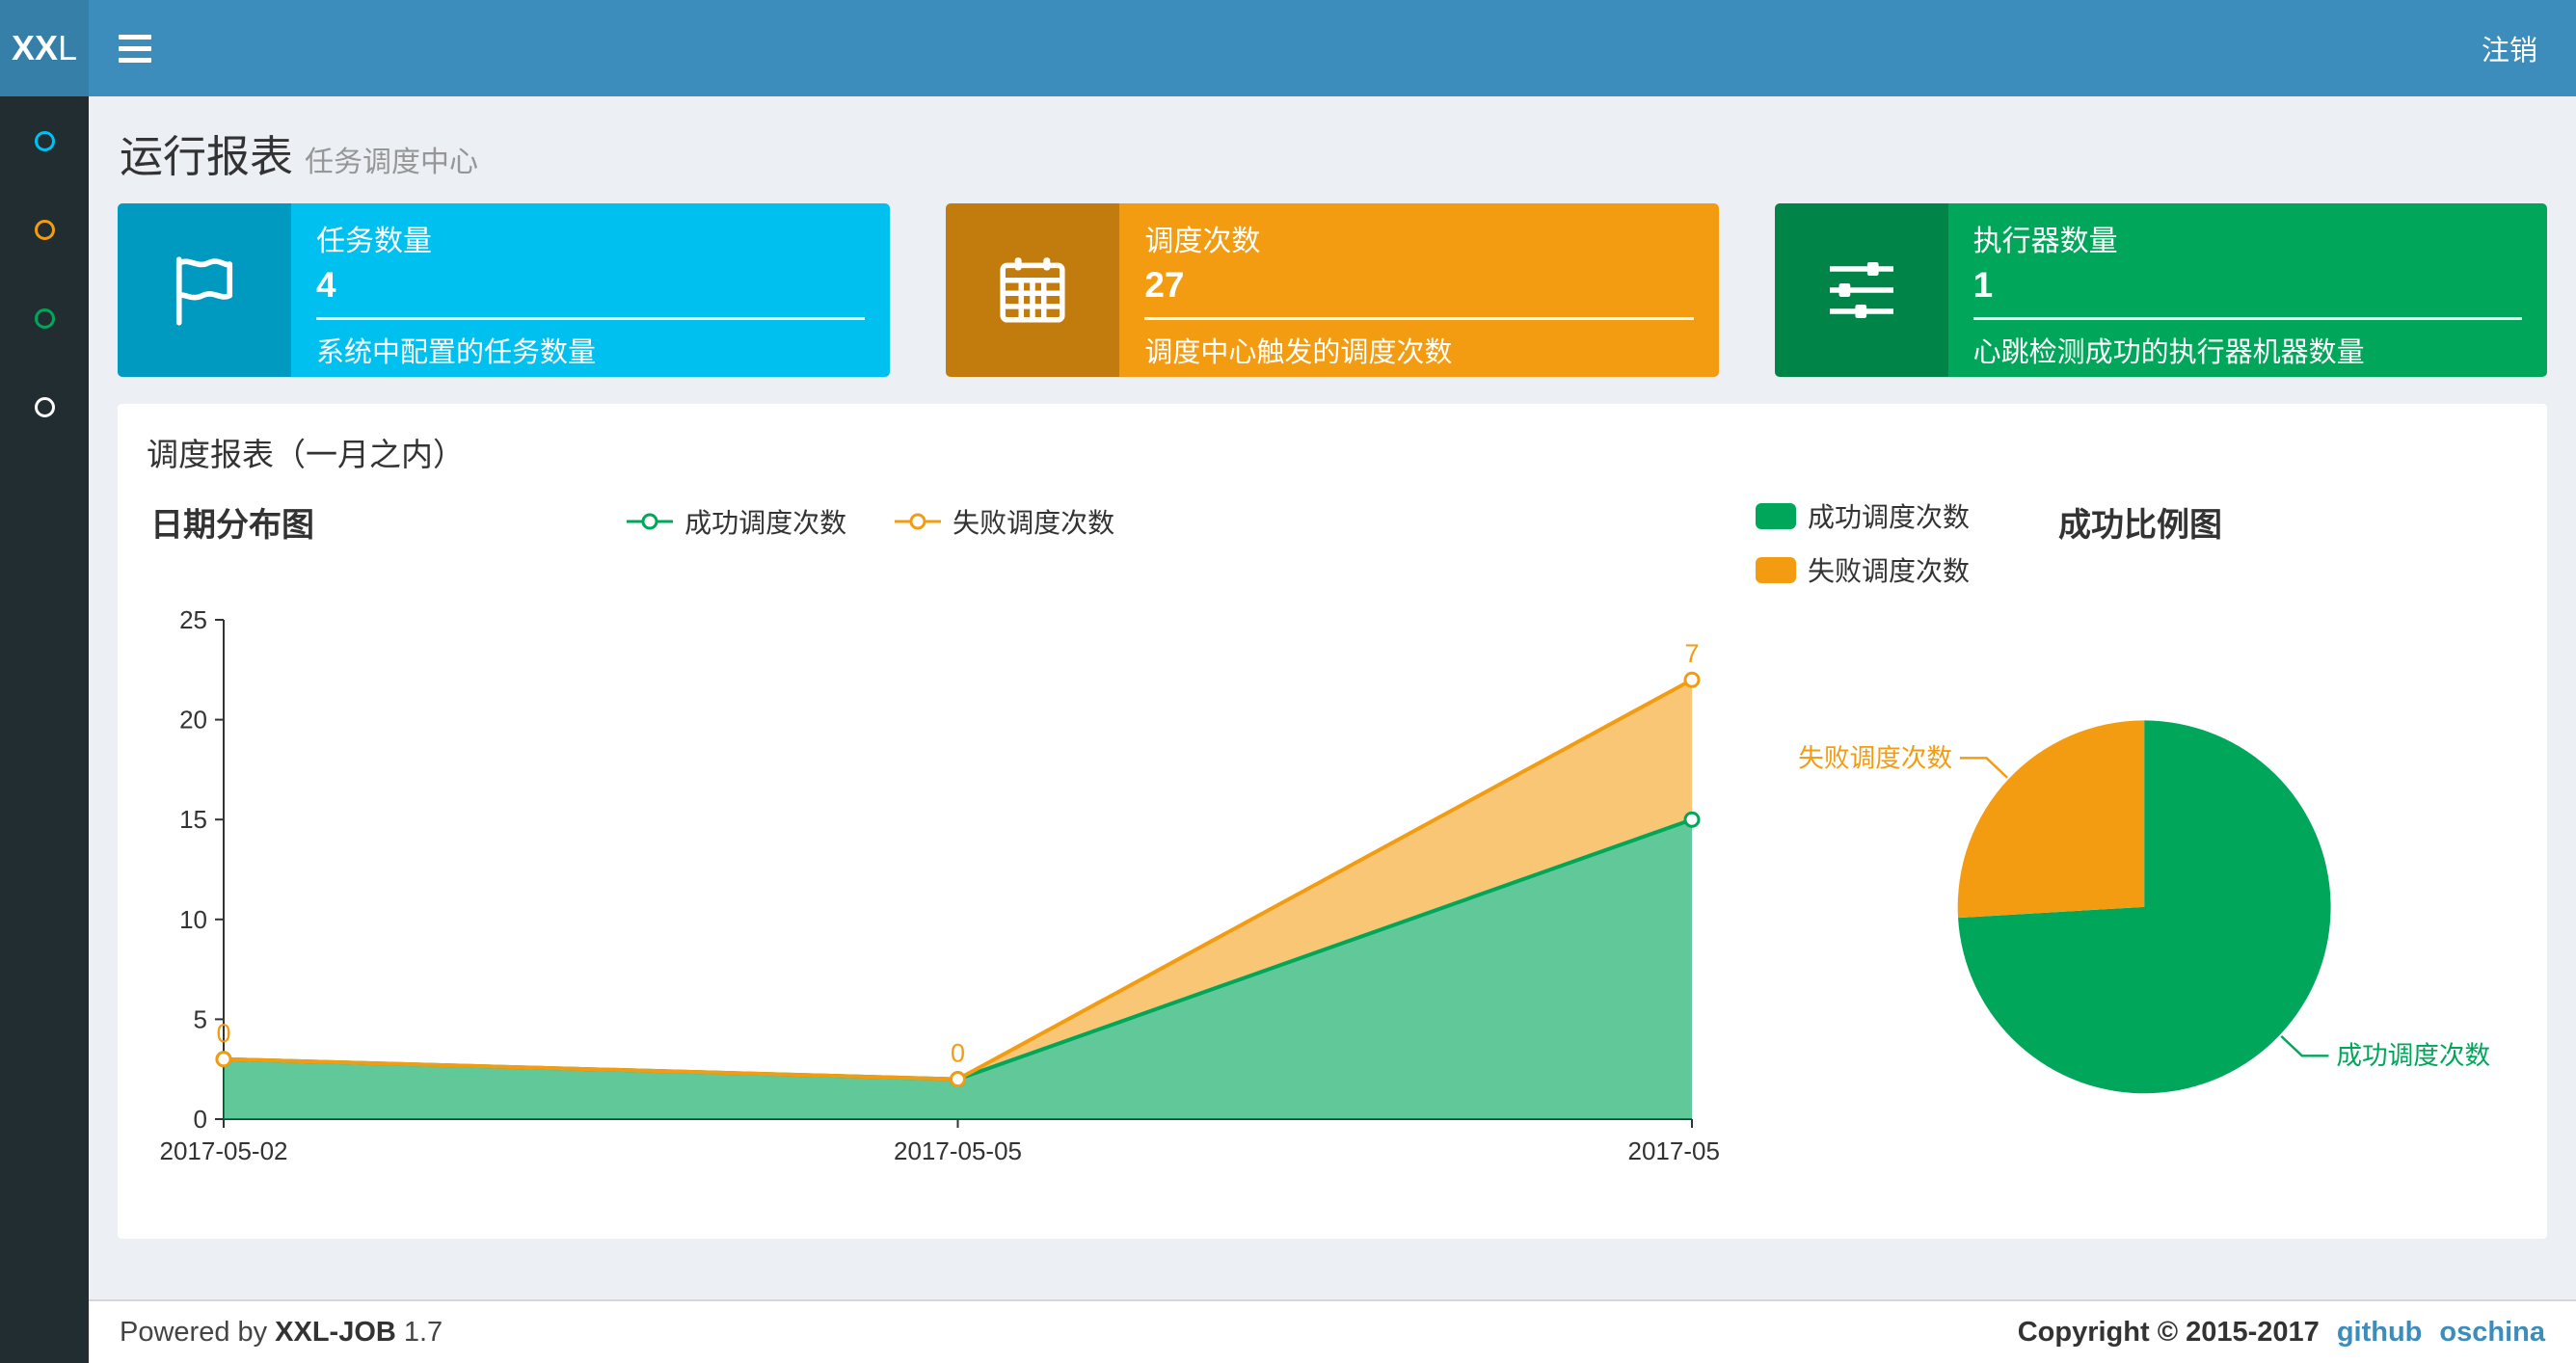 This screenshot has height=1363, width=2576. Describe the element at coordinates (194, 1332) in the screenshot. I see `powered-by-text: Powered by` at that location.